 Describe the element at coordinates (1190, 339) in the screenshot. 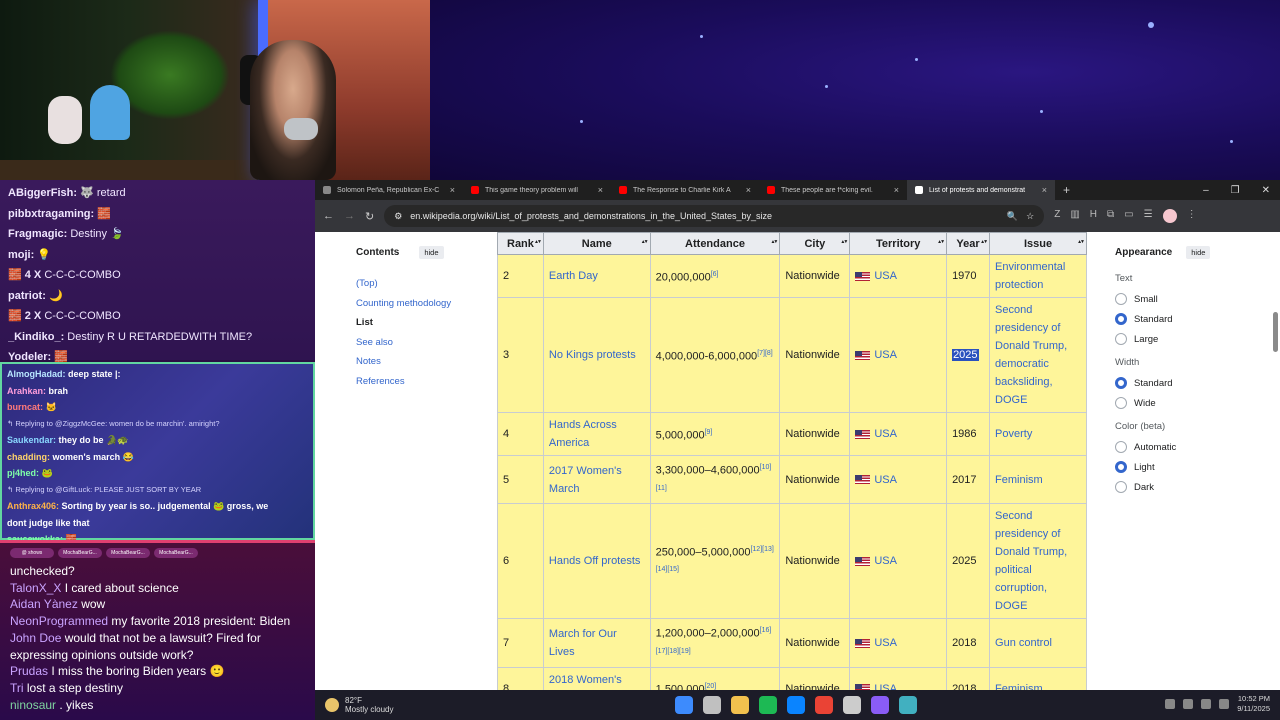

I see `appearance-option: Large` at that location.